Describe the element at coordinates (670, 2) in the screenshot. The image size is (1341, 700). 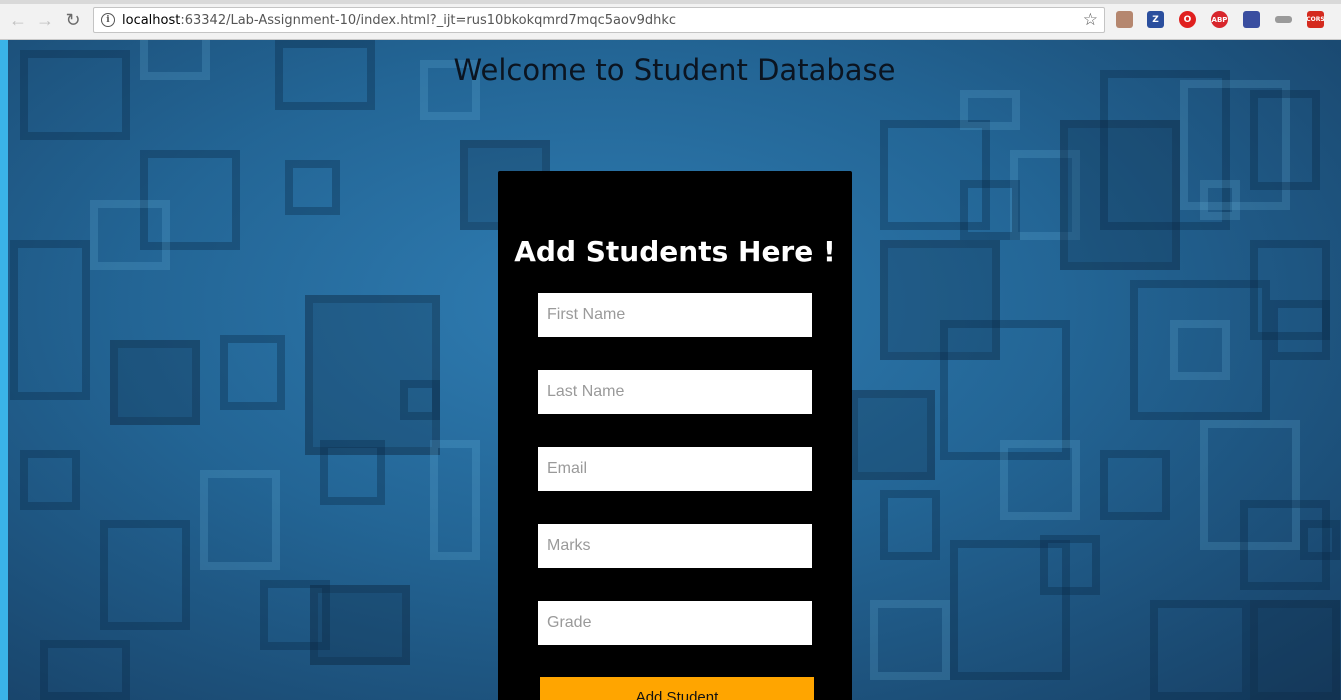
I see `tab-strip` at that location.